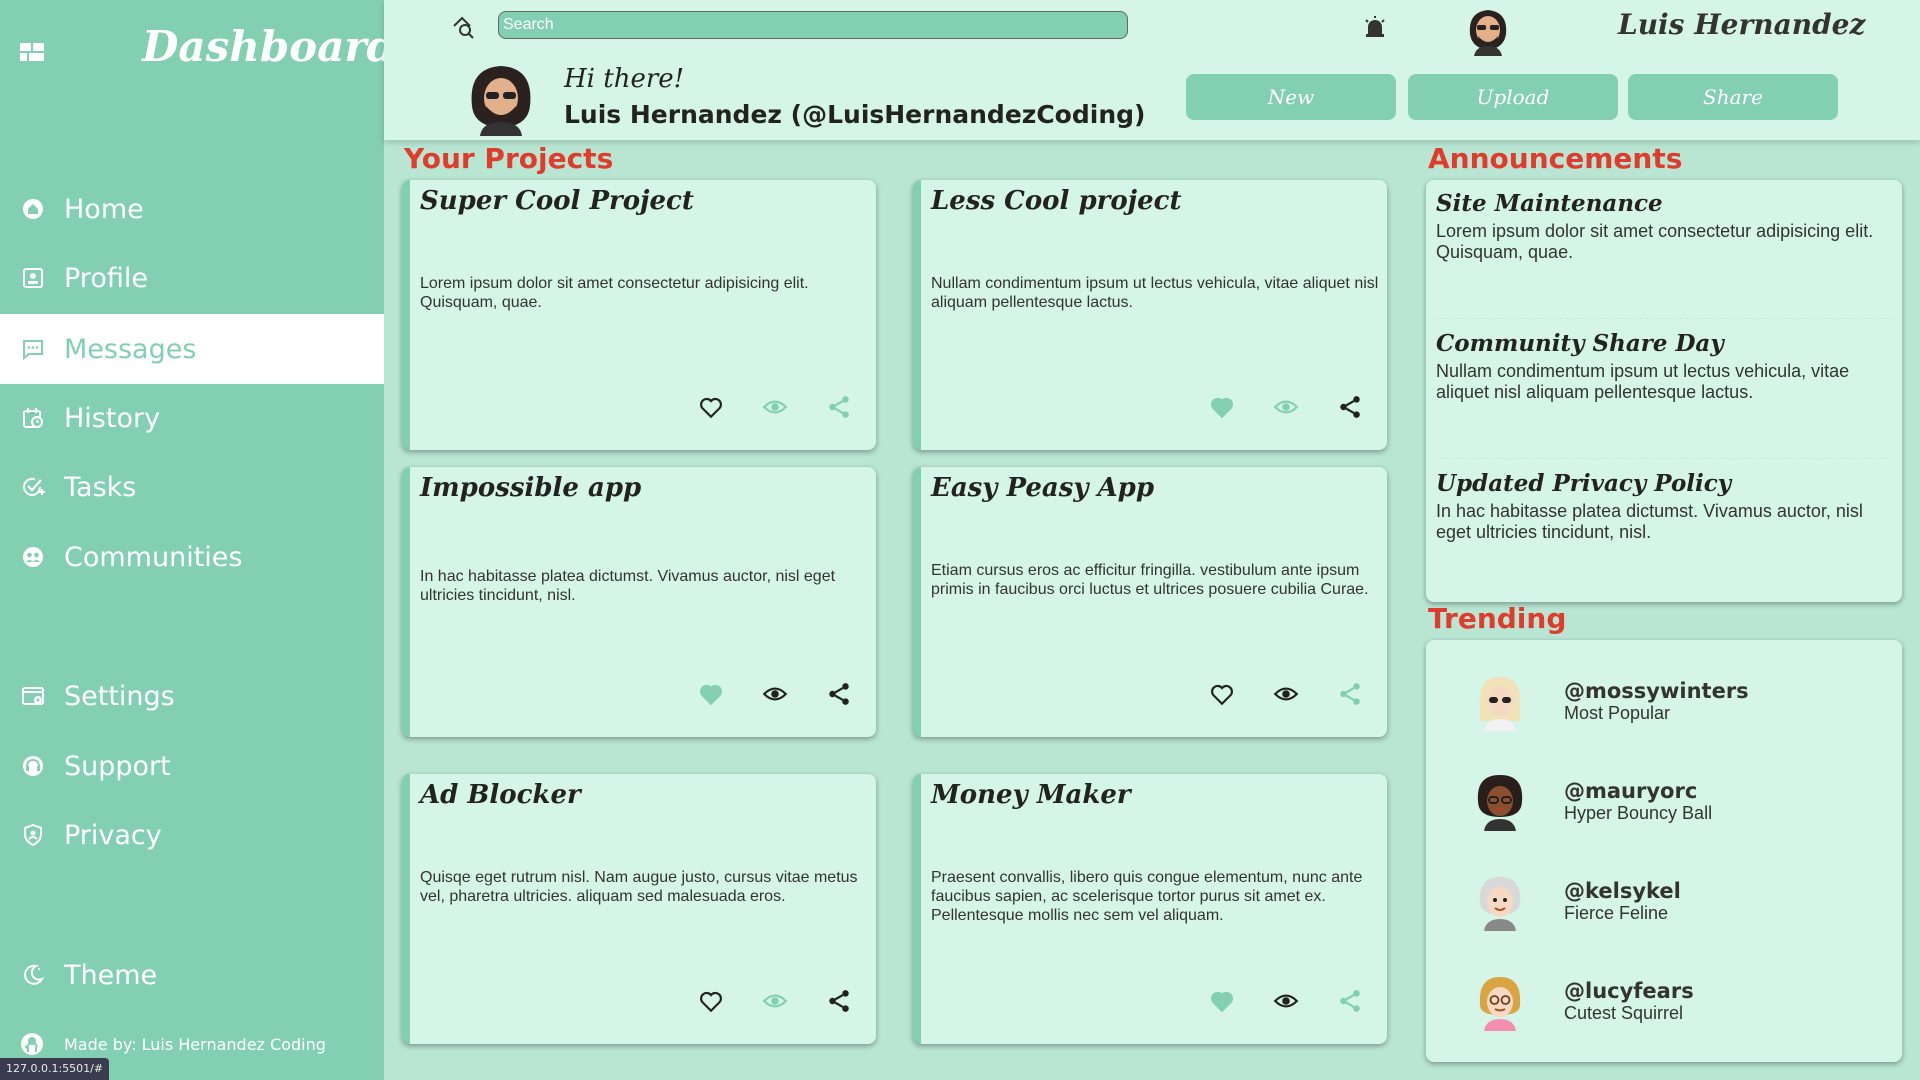  Describe the element at coordinates (33, 835) in the screenshot. I see `privacy-icon` at that location.